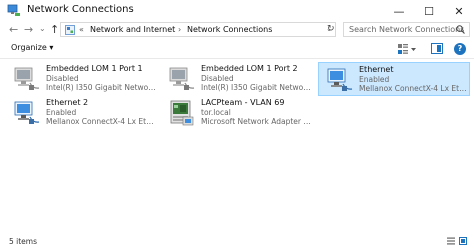 This screenshot has height=249, width=474. I want to click on up-arrow-icon: ↑, so click(54, 29).